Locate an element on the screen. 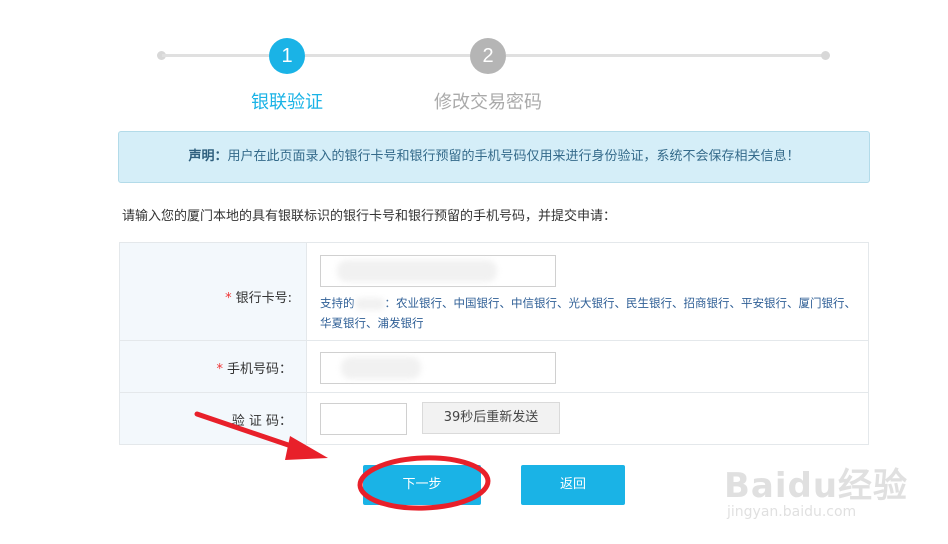 The width and height of the screenshot is (948, 544). baidu-watermark: Baidu经验 jingyan.baidu.com is located at coordinates (819, 493).